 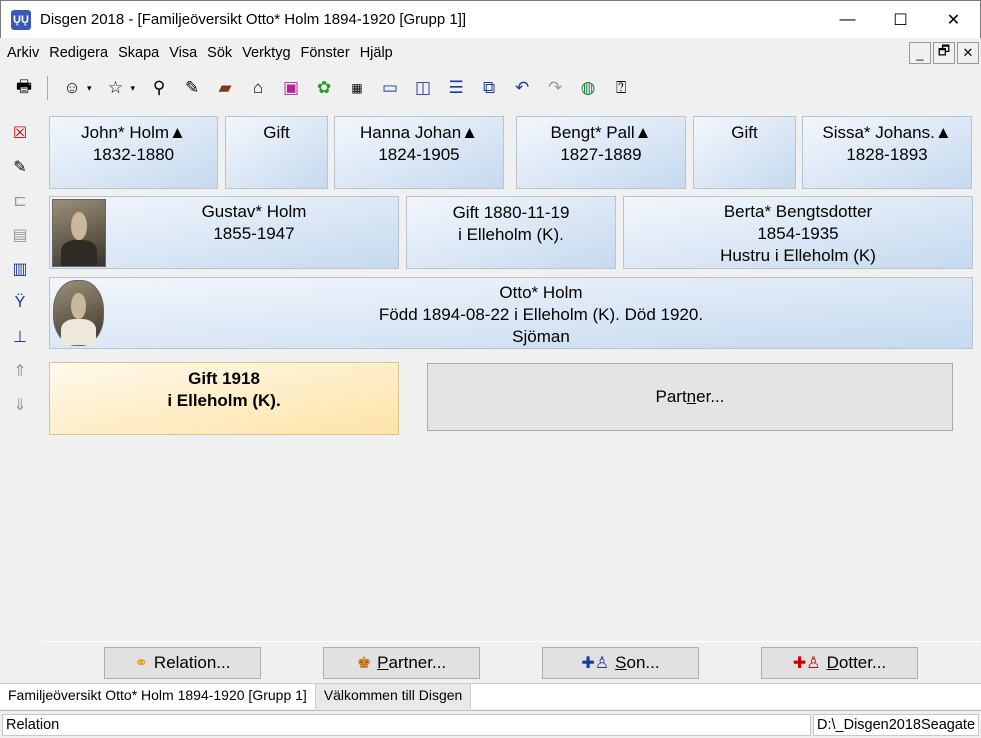 What do you see at coordinates (588, 88) in the screenshot?
I see `globe-icon: ◍` at bounding box center [588, 88].